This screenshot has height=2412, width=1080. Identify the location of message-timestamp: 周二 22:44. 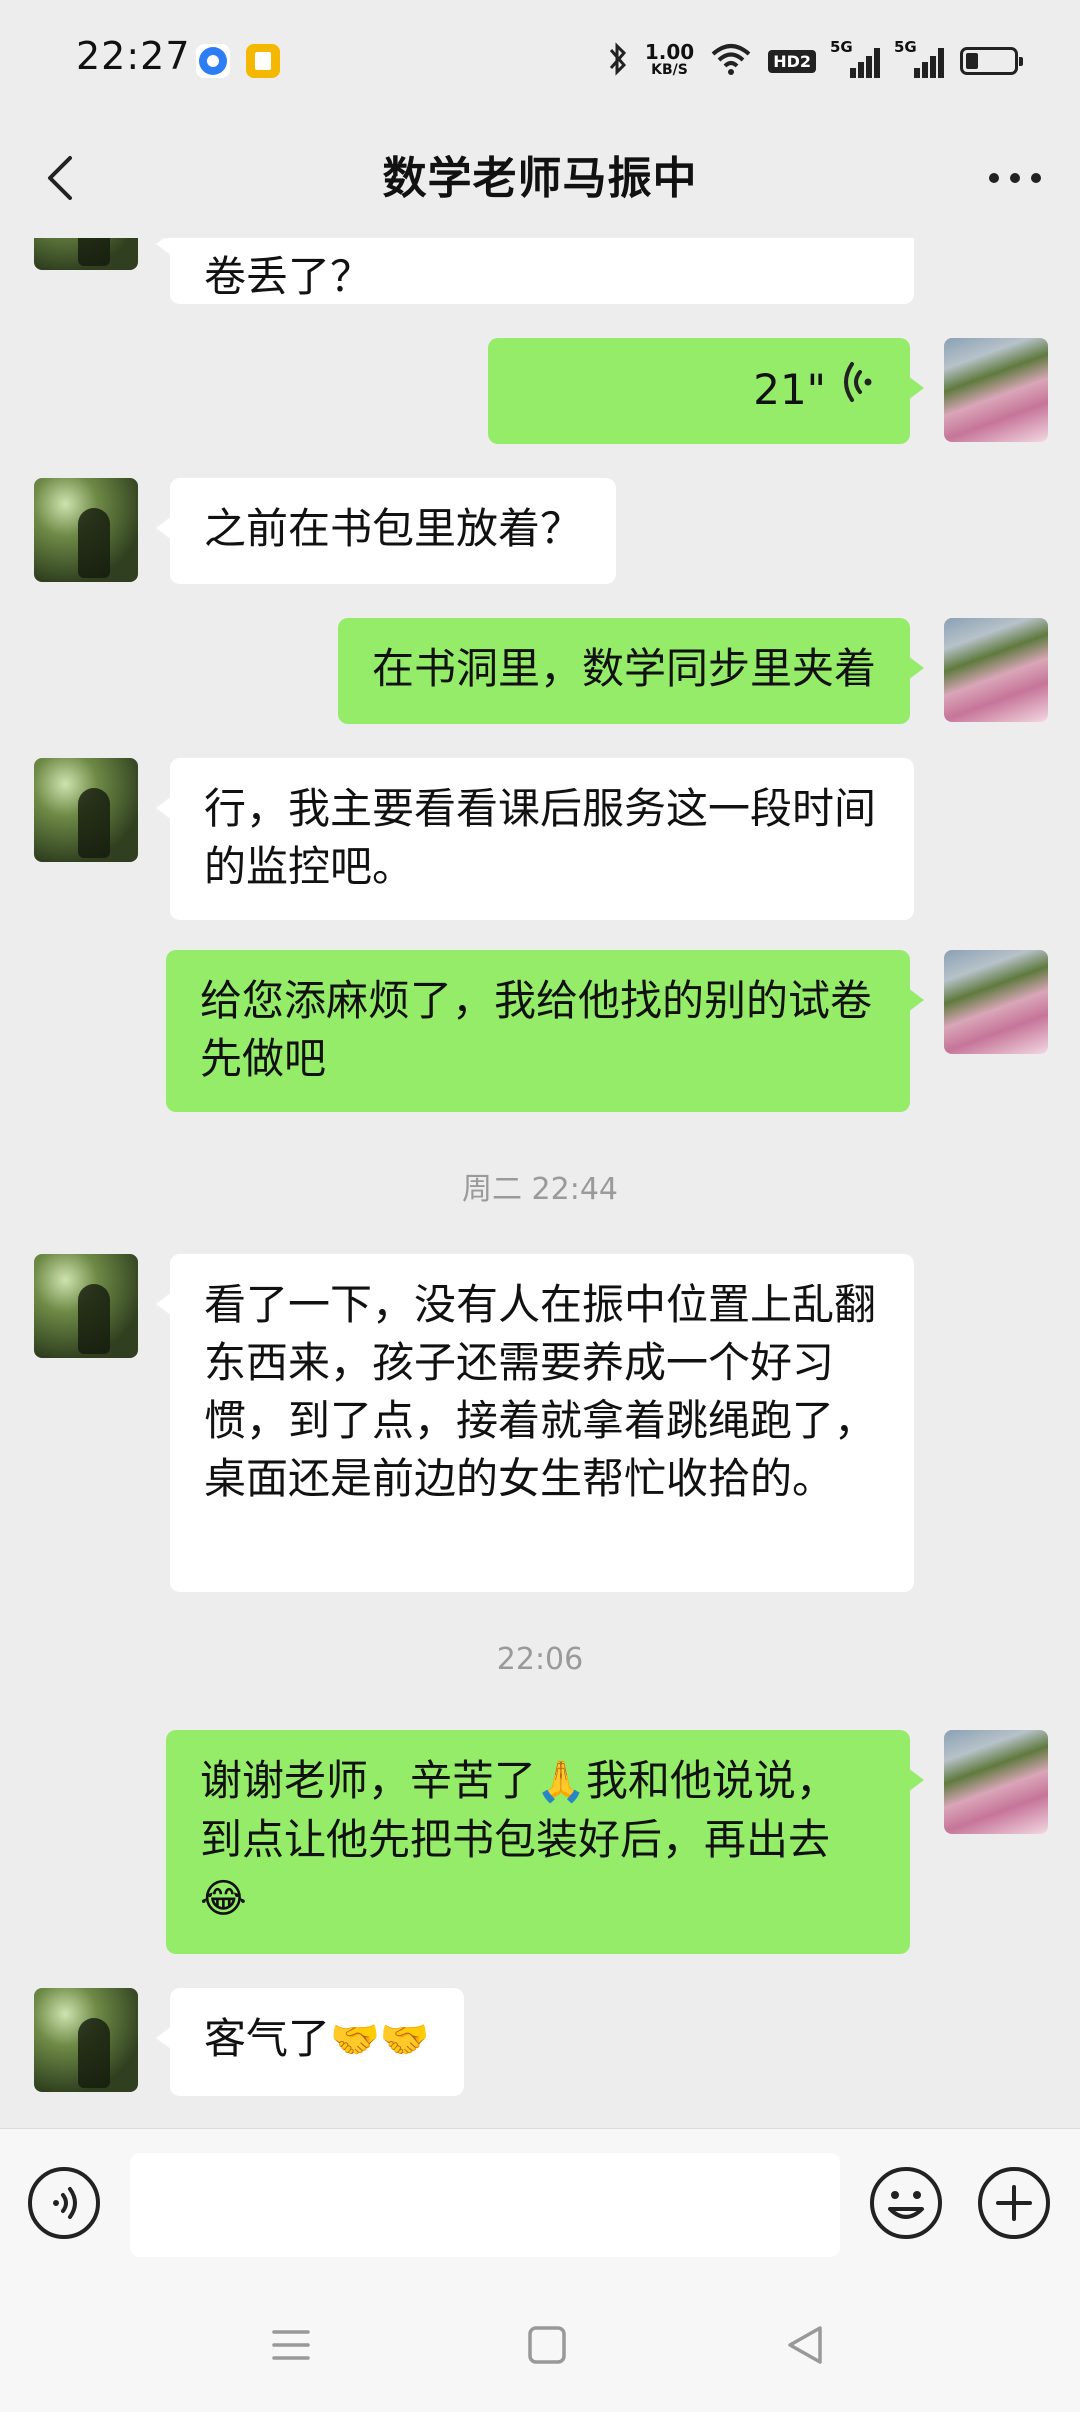
(540, 1189).